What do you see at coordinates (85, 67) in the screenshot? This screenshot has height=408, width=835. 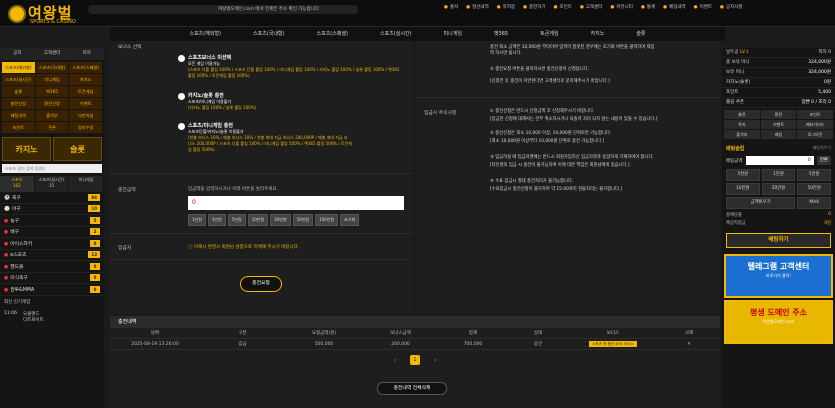 I see `cat-item: 스포츠(스페셜)` at bounding box center [85, 67].